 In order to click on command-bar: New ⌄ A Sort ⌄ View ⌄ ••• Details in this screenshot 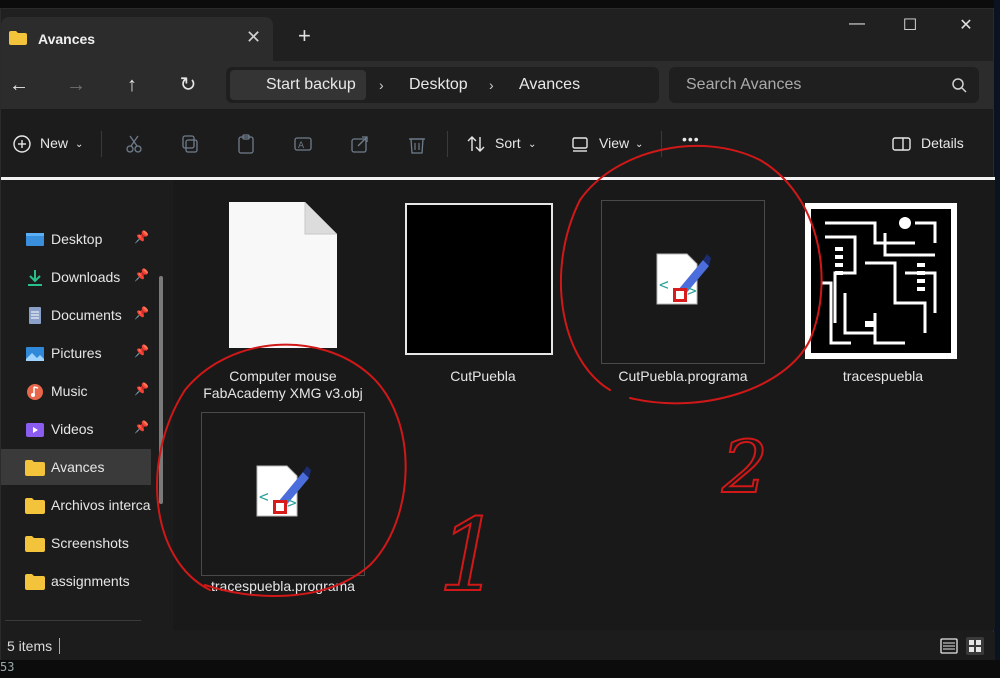, I will do `click(497, 144)`.